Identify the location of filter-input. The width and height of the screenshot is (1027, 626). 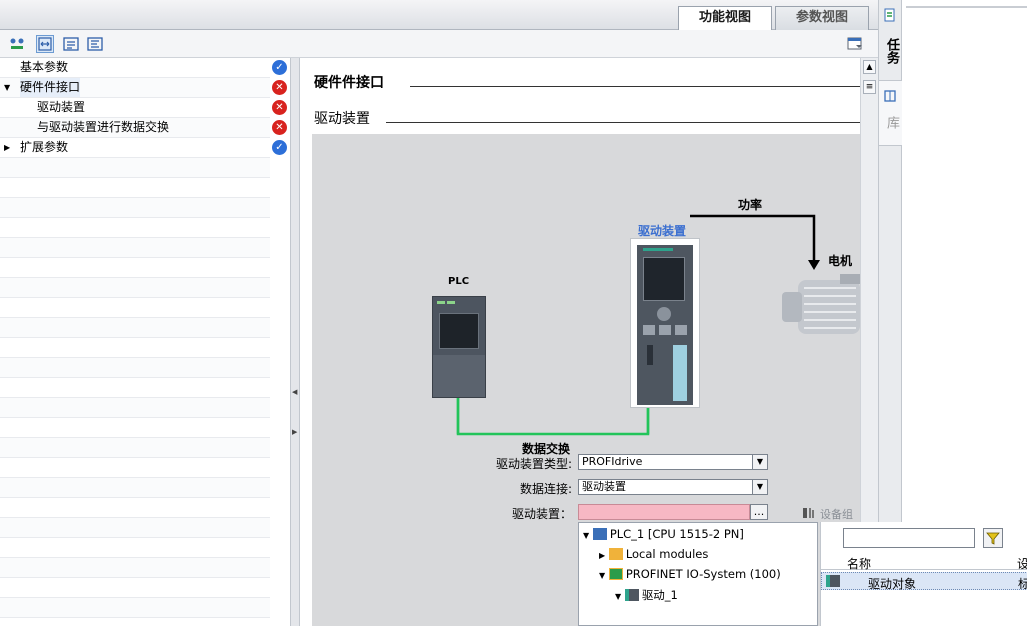
(909, 538).